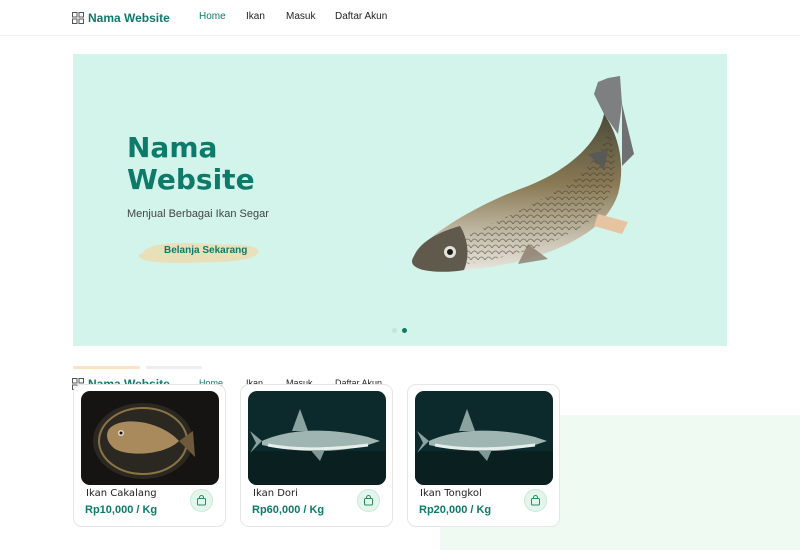  I want to click on product-card: Ikan Tongkol Rp20,000 / Kg, so click(483, 455).